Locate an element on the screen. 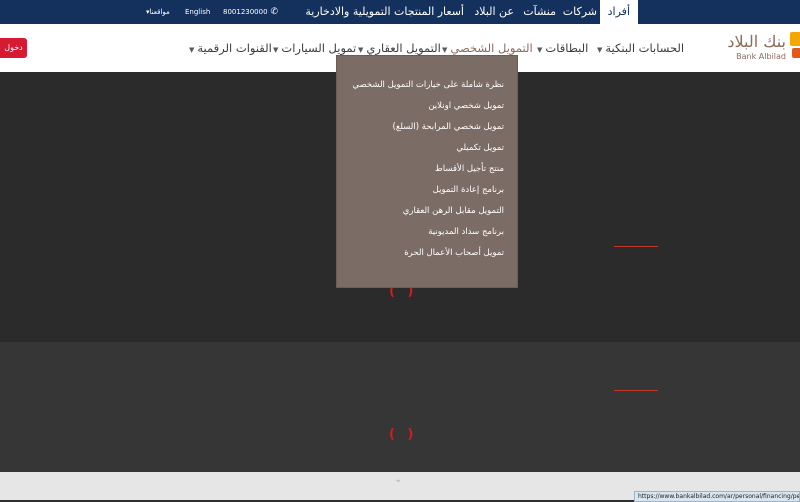 The image size is (800, 502). link-product-prices: أسعار المنتجات التمويلية والادخارية is located at coordinates (384, 12).